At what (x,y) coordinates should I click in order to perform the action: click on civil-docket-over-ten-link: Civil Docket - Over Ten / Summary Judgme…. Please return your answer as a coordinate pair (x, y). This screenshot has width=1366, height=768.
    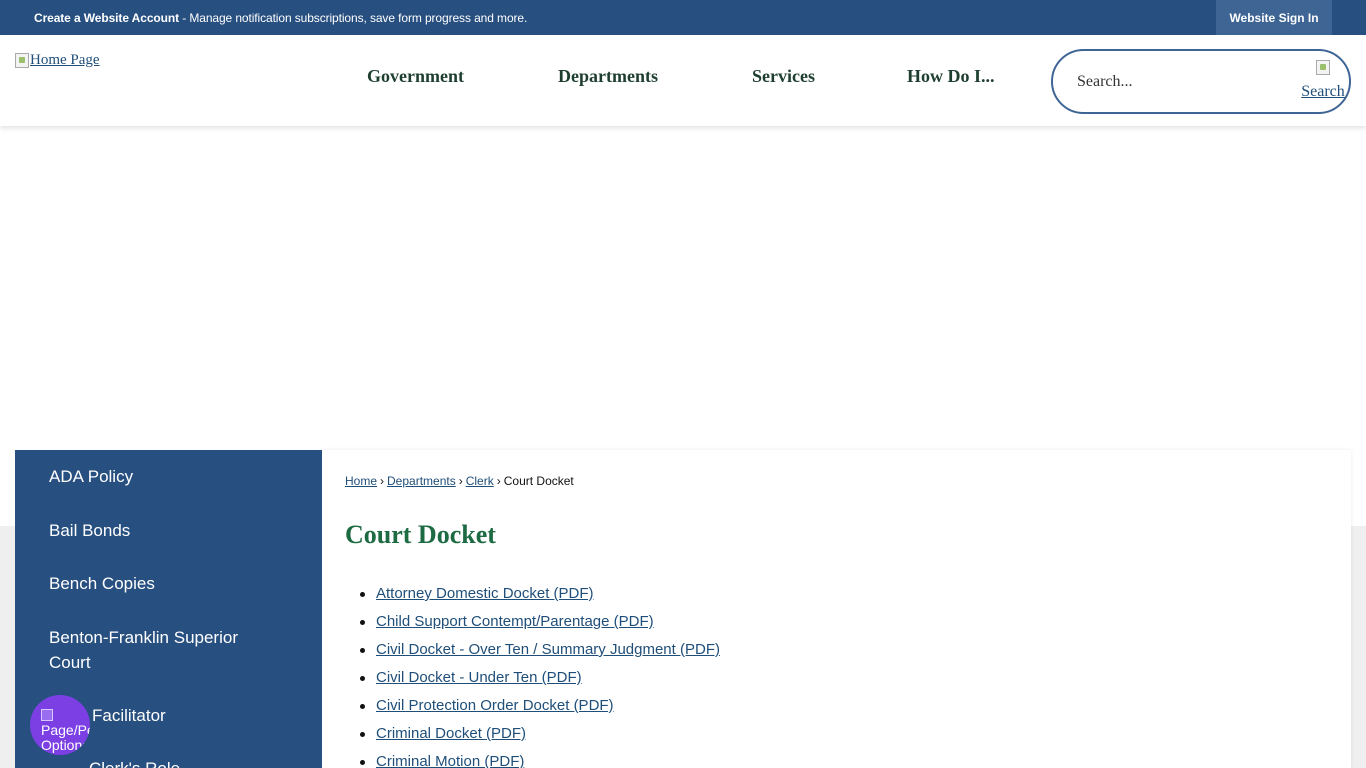
    Looking at the image, I should click on (548, 649).